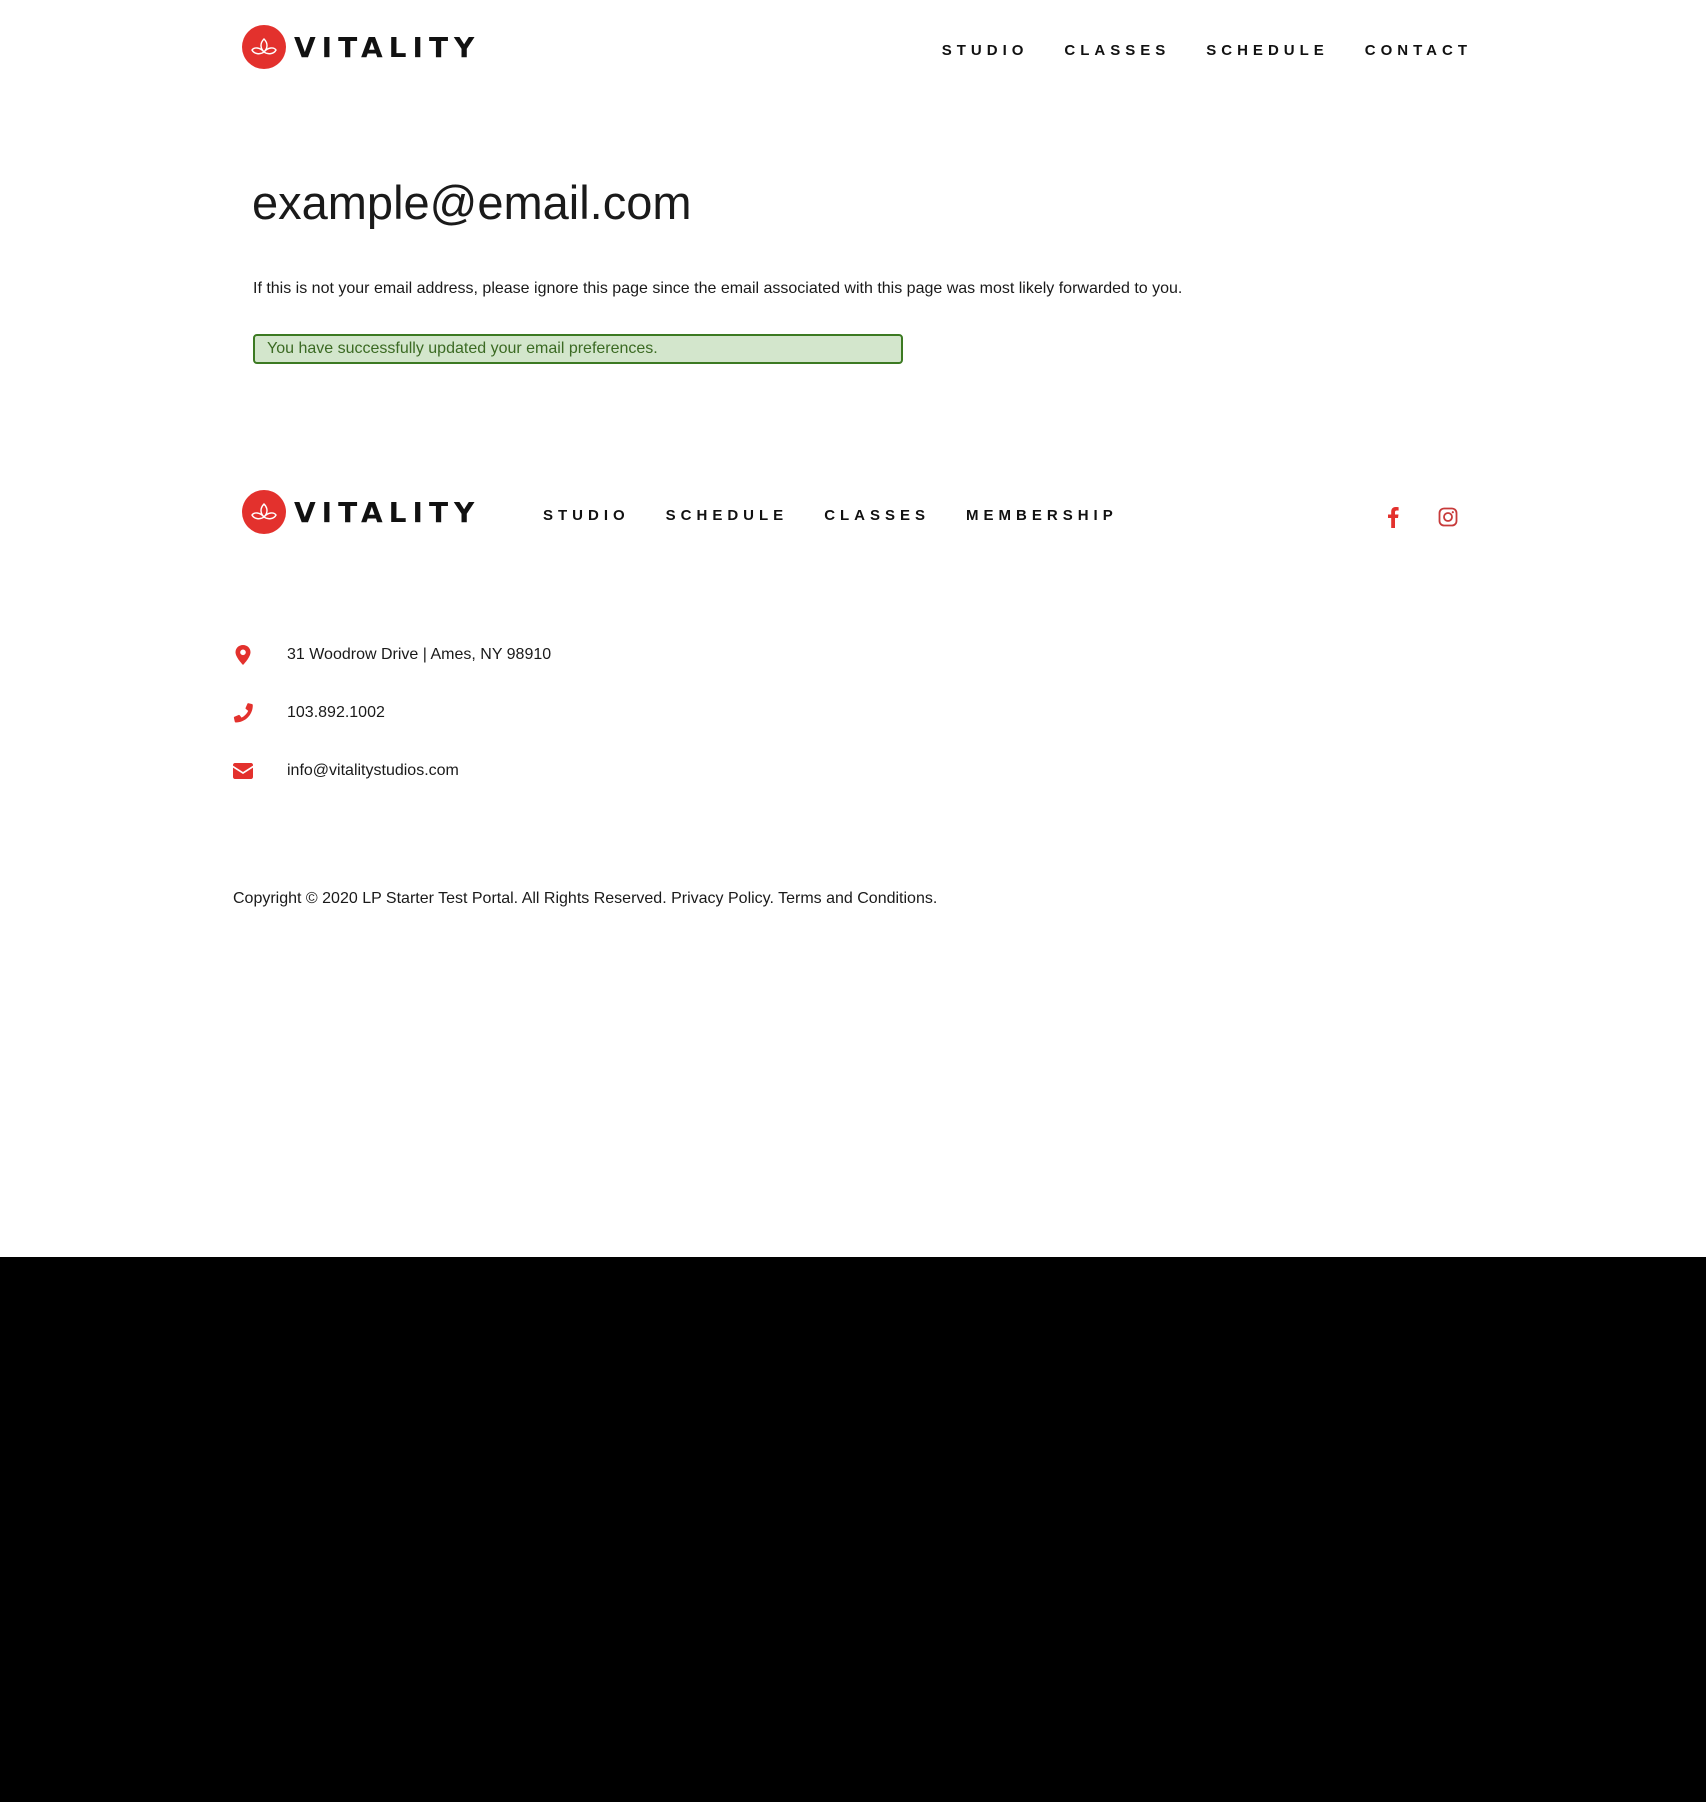  What do you see at coordinates (243, 771) in the screenshot?
I see `envelope-icon` at bounding box center [243, 771].